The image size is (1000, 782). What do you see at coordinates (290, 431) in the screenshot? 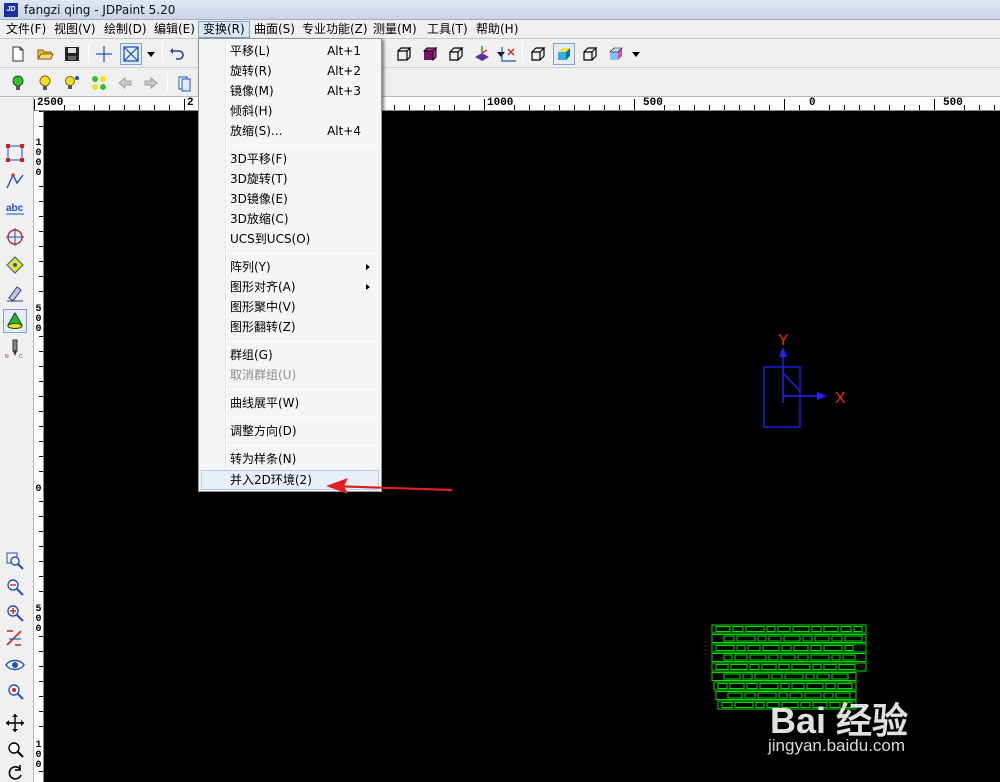
I see `menu-item-adjust-direction: 调整方向(D)` at bounding box center [290, 431].